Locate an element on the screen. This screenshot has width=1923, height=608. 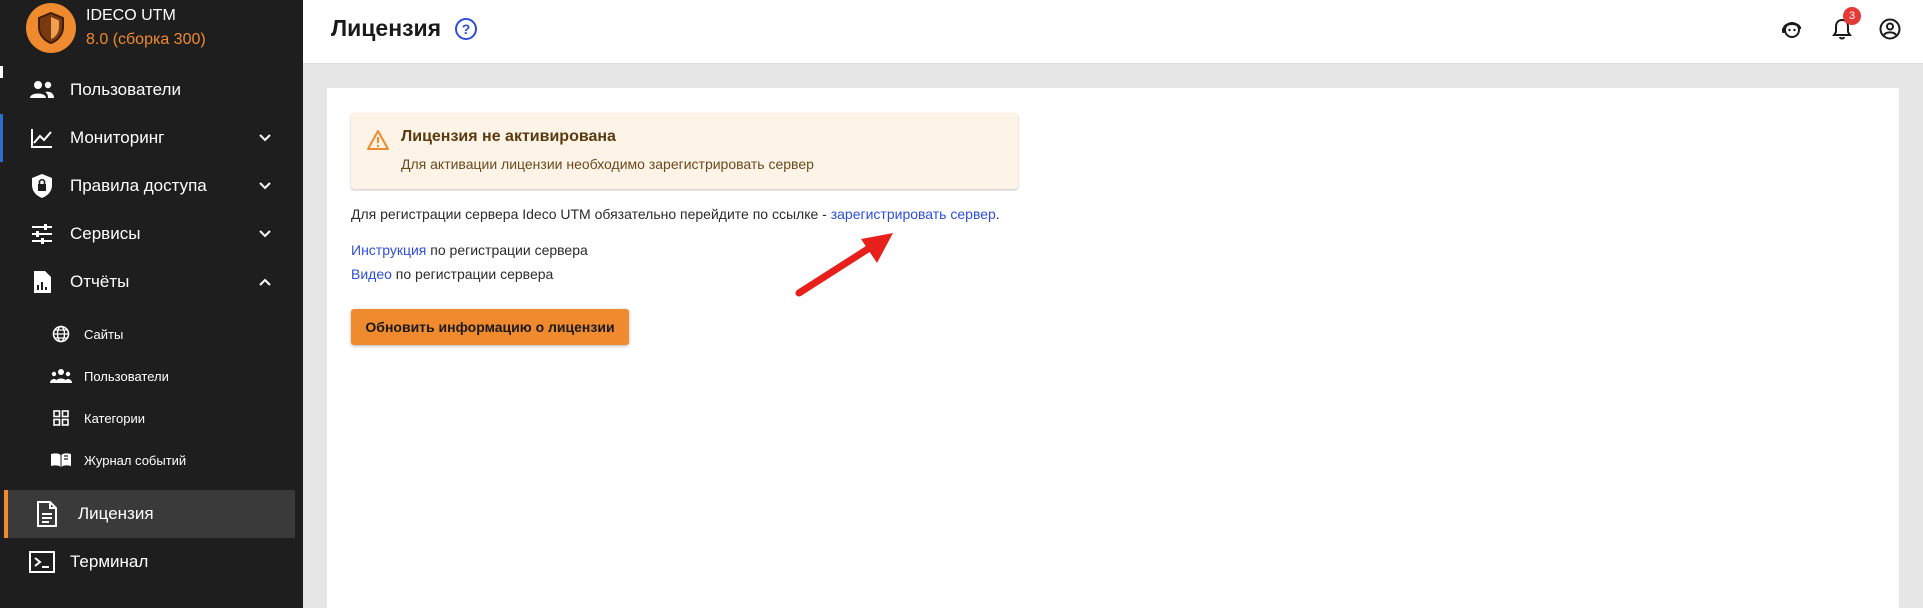
sidebar-subitem-label: Пользователи is located at coordinates (126, 376).